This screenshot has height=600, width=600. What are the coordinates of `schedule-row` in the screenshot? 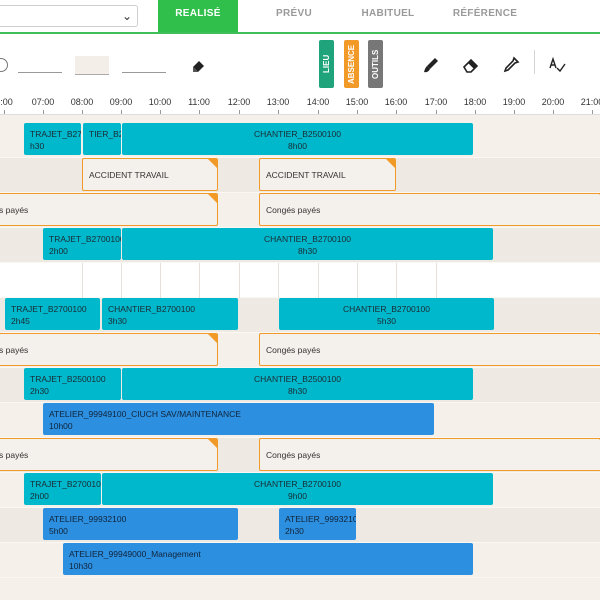 It's located at (300, 280).